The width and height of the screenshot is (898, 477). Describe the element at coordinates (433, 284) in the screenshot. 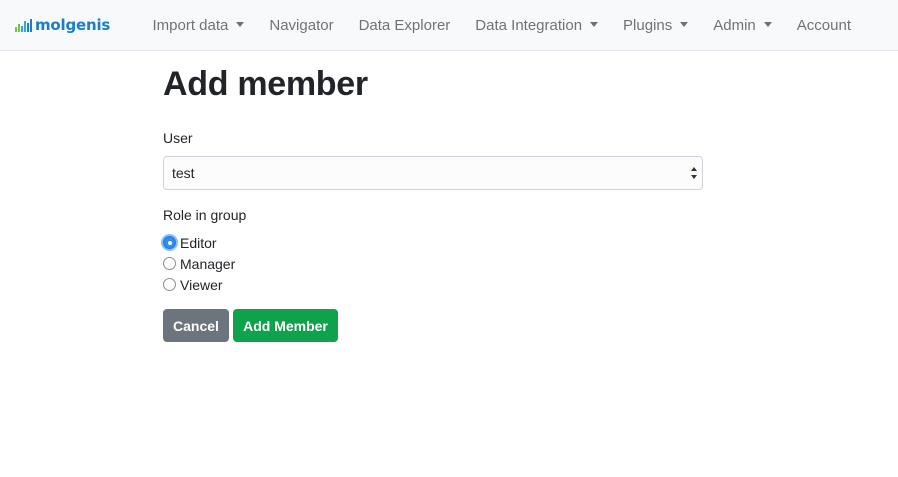

I see `role-option-viewer: Viewer` at that location.